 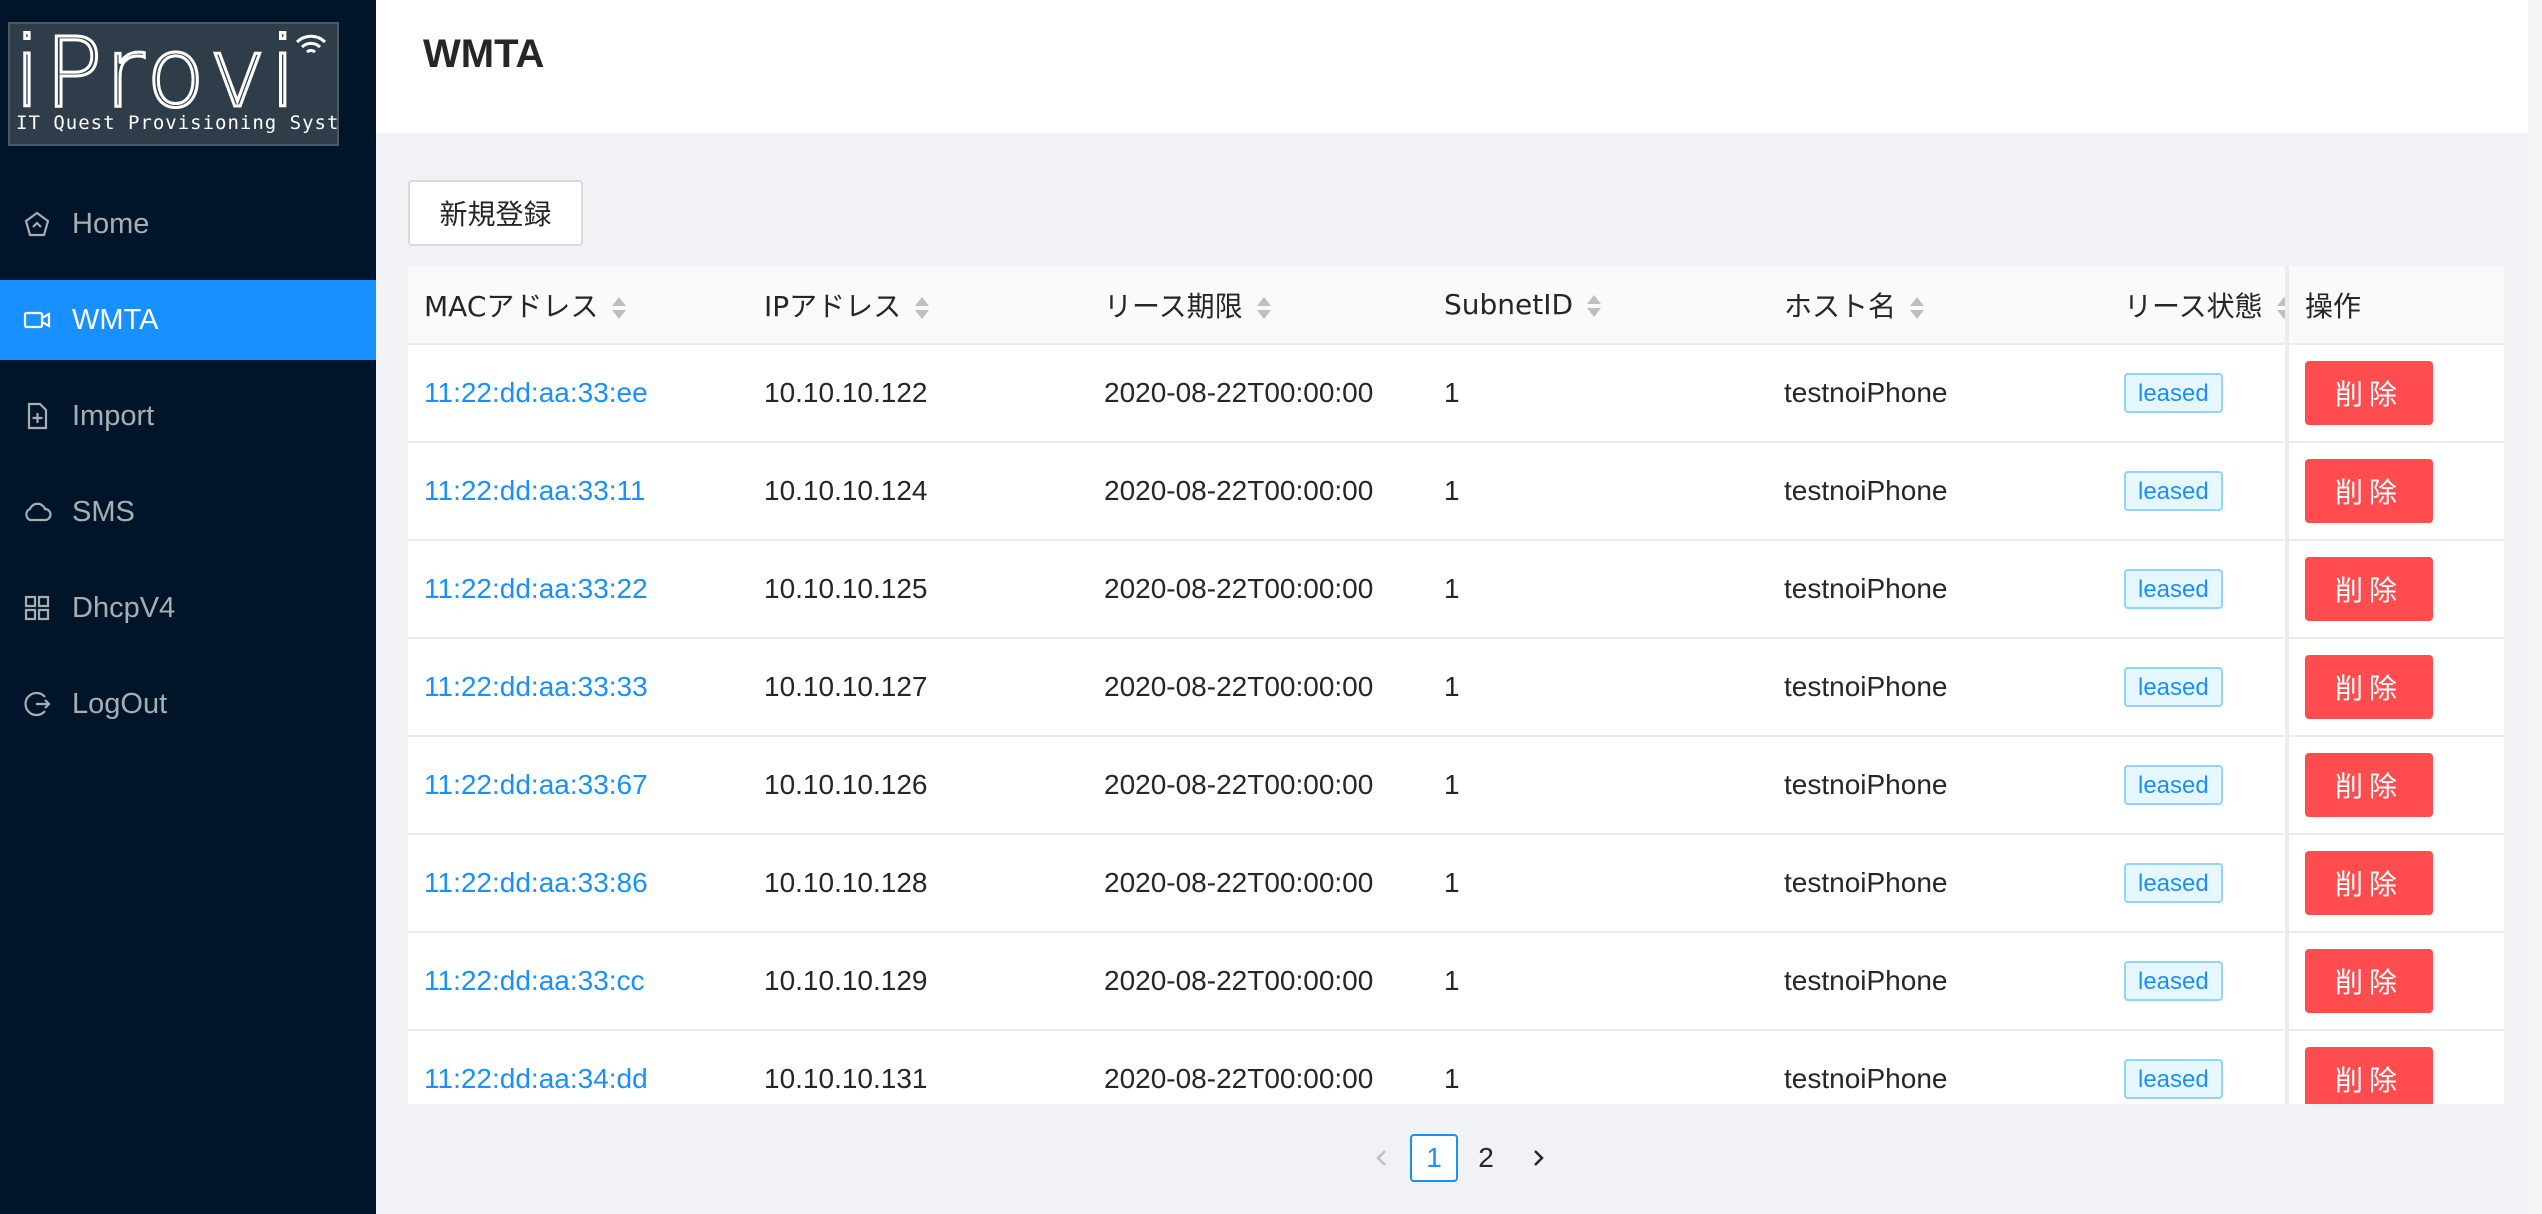 What do you see at coordinates (188, 704) in the screenshot?
I see `sidebar-item-logout: LogOut` at bounding box center [188, 704].